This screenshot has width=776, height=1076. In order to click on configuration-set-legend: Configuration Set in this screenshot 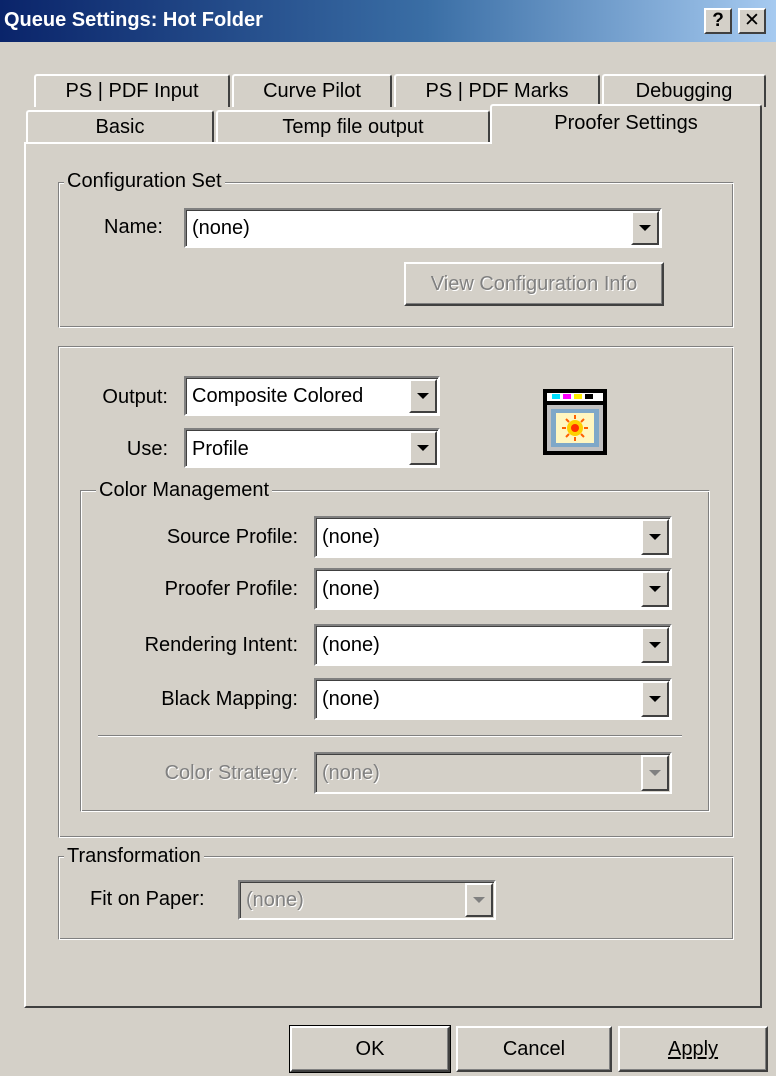, I will do `click(144, 181)`.